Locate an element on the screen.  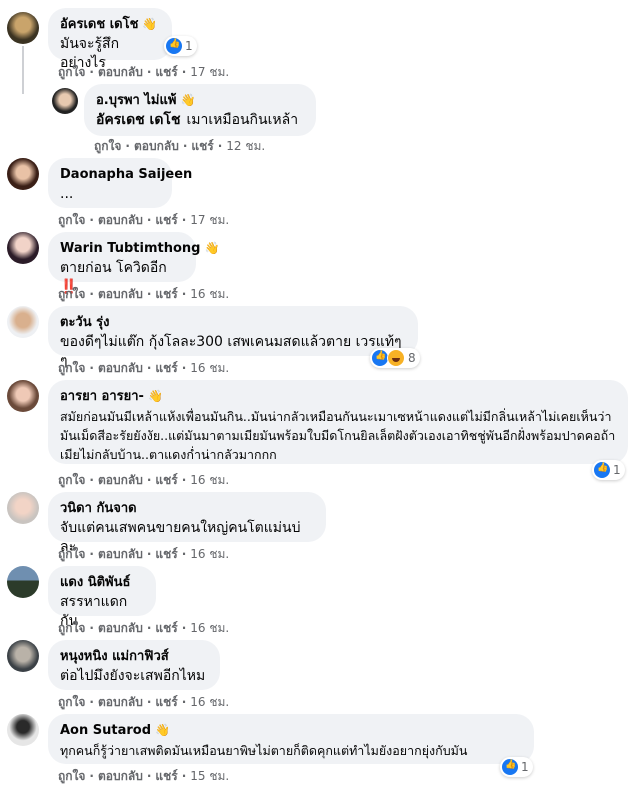
haha-reaction-icon is located at coordinates (396, 358).